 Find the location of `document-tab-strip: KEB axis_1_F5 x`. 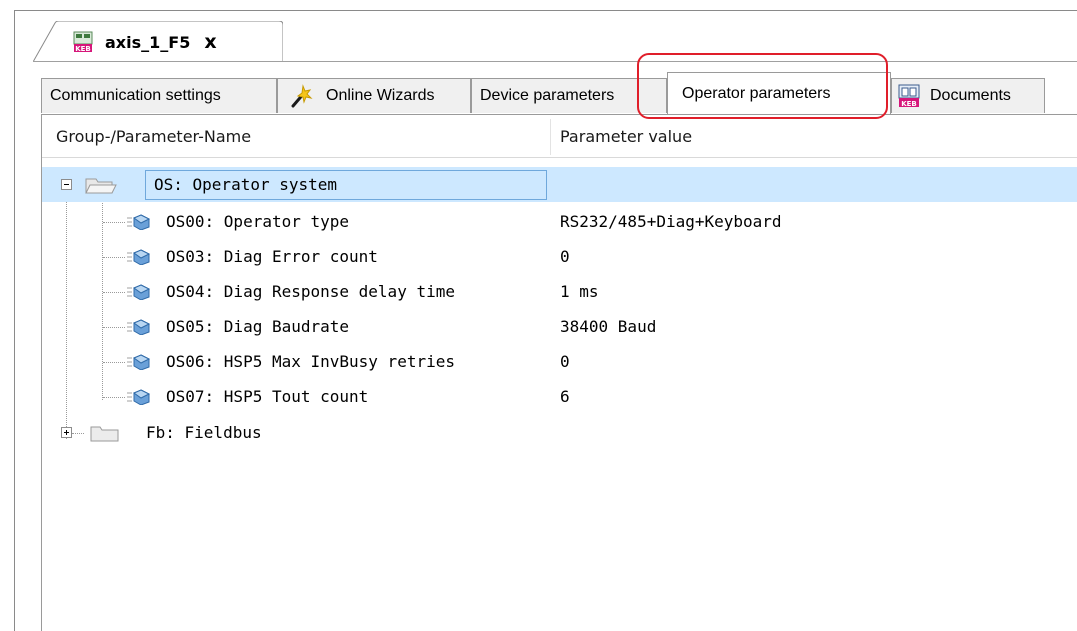

document-tab-strip: KEB axis_1_F5 x is located at coordinates (546, 37).